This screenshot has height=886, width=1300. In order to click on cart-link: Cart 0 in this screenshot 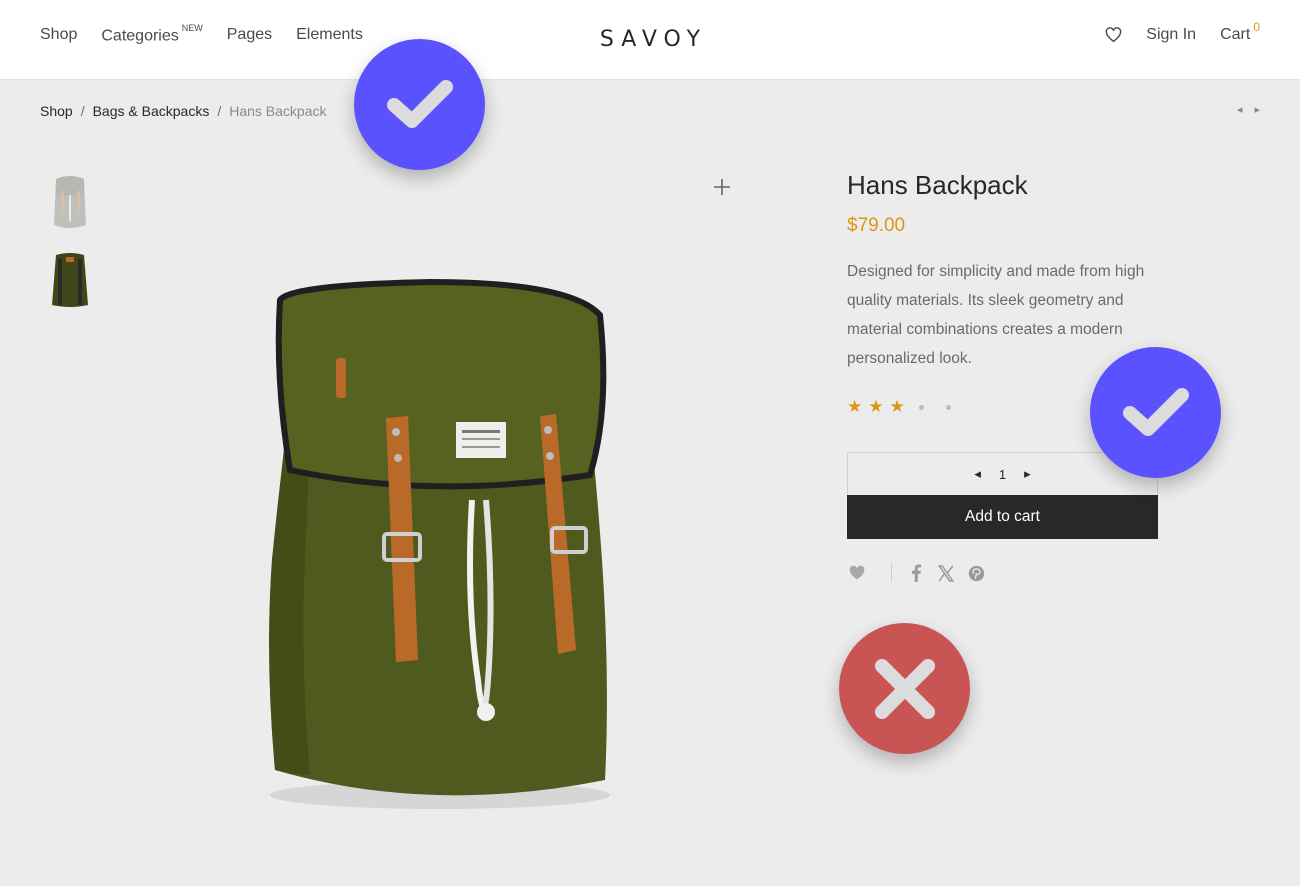, I will do `click(1240, 32)`.